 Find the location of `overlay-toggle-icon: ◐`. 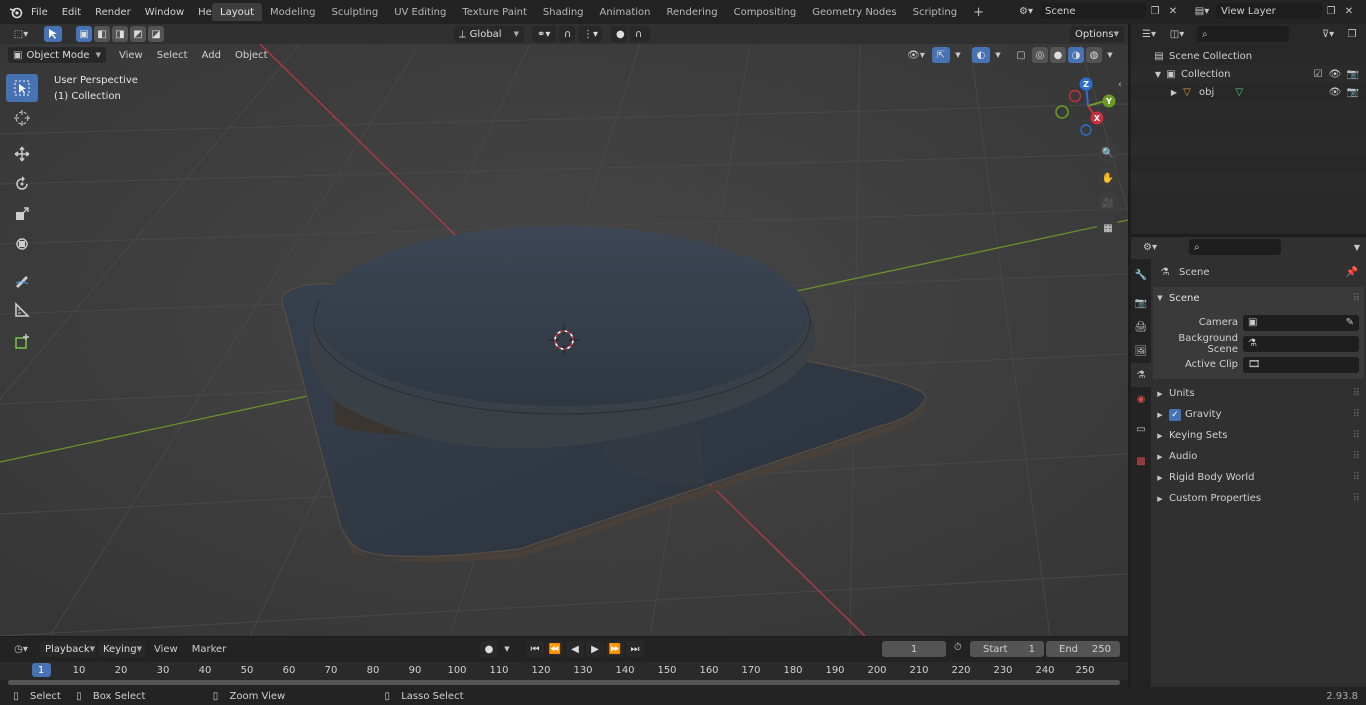

overlay-toggle-icon: ◐ is located at coordinates (981, 55).